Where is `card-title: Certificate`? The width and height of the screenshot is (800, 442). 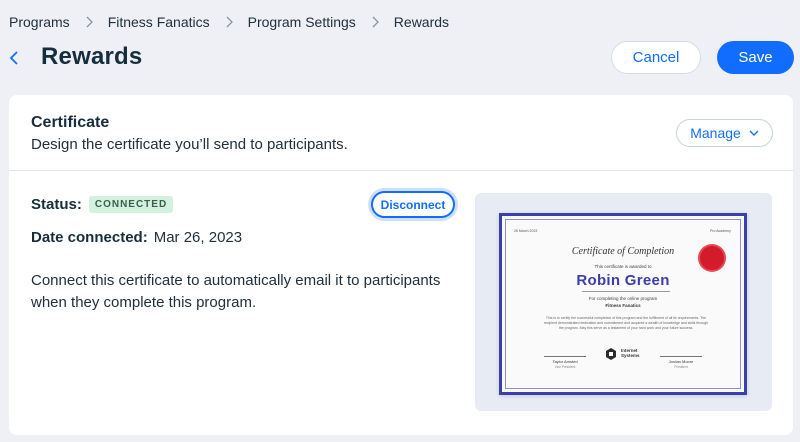
card-title: Certificate is located at coordinates (70, 122).